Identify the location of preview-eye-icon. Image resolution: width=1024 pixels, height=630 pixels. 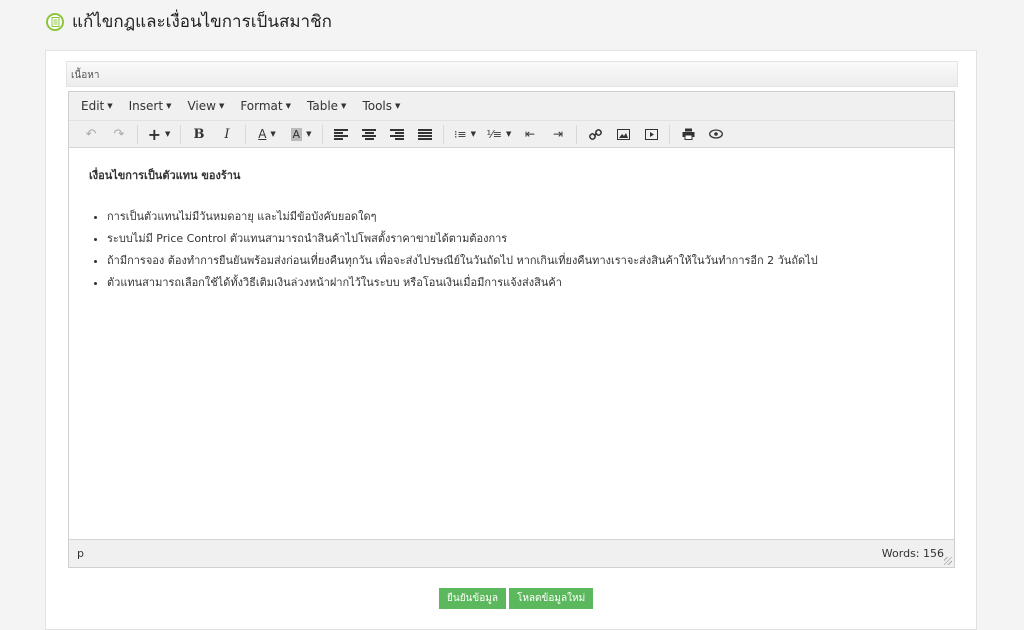
(716, 134).